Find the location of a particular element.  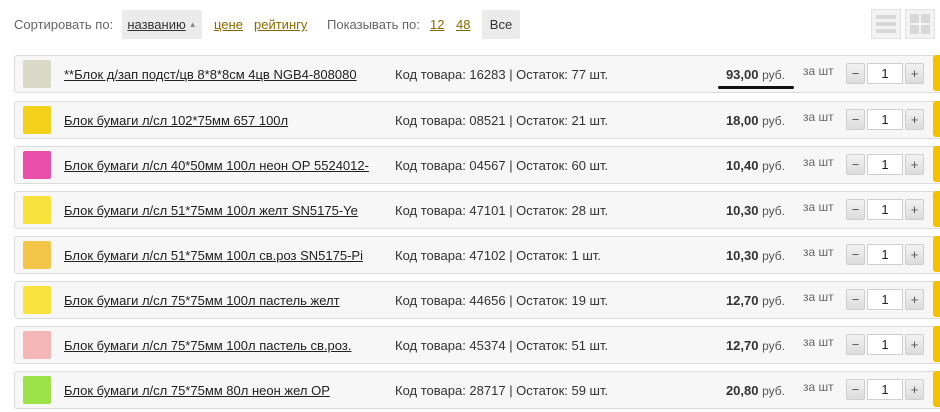

price-highlight-mark is located at coordinates (756, 87).